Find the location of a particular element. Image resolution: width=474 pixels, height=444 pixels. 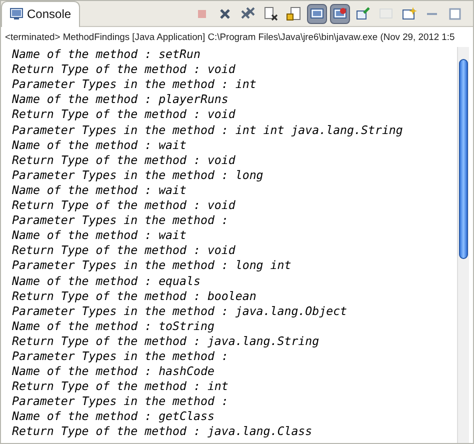

output-line: Name of the method : toString is located at coordinates (113, 326).